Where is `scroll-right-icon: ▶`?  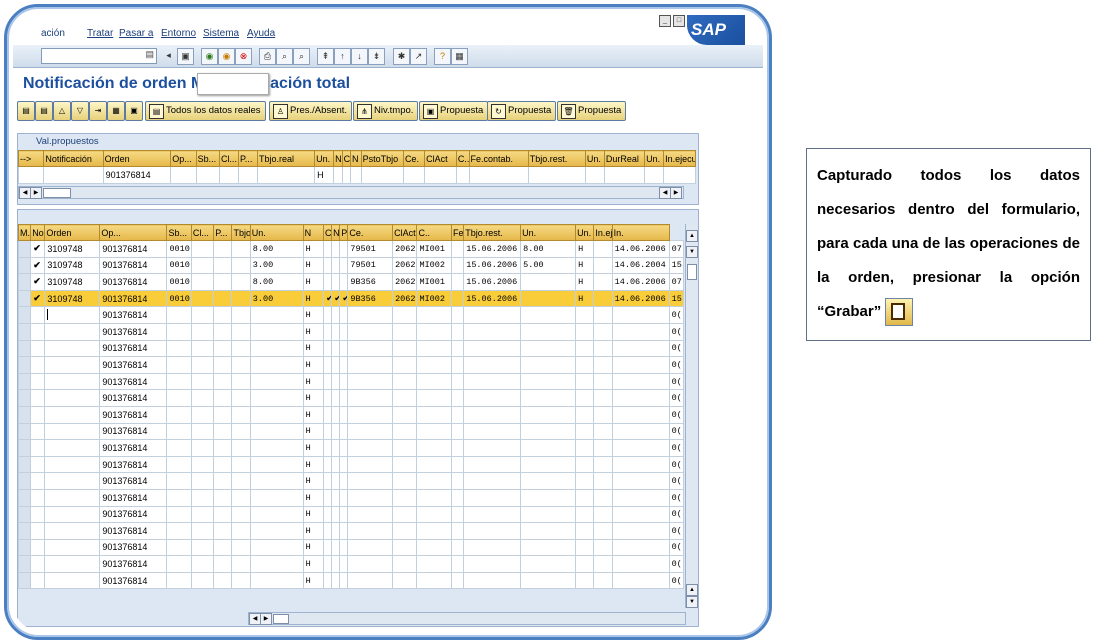 scroll-right-icon: ▶ is located at coordinates (36, 193).